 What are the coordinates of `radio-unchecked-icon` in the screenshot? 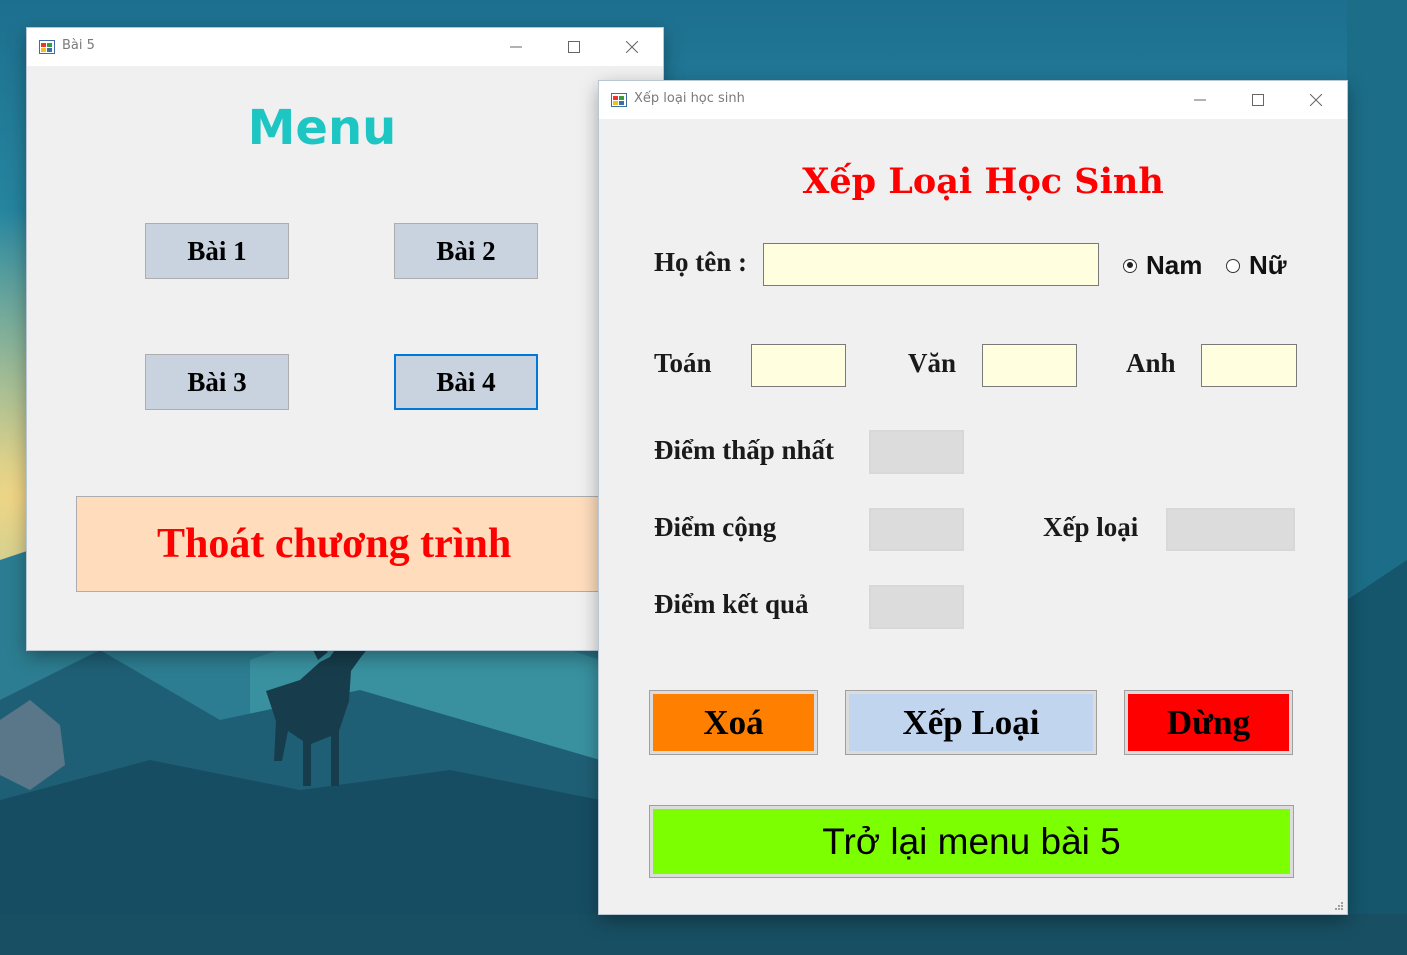 It's located at (1233, 265).